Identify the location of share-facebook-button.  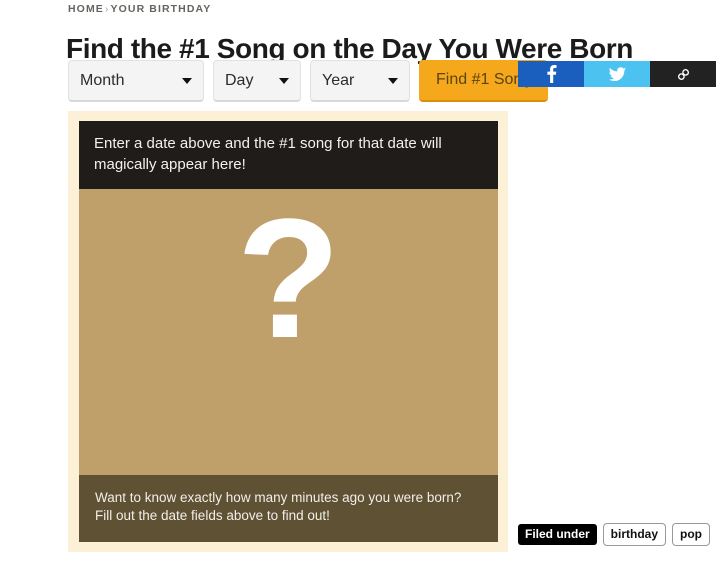
(551, 74).